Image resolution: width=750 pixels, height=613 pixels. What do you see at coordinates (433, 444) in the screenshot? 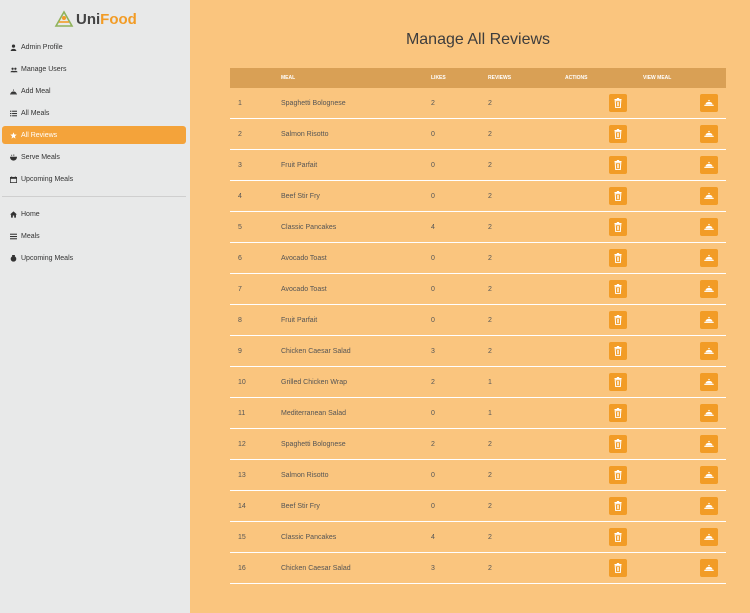
I see `cell-likes: 2` at bounding box center [433, 444].